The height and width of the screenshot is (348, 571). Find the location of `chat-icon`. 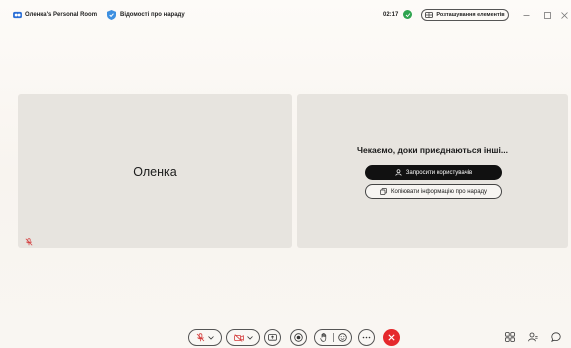

chat-icon is located at coordinates (556, 337).